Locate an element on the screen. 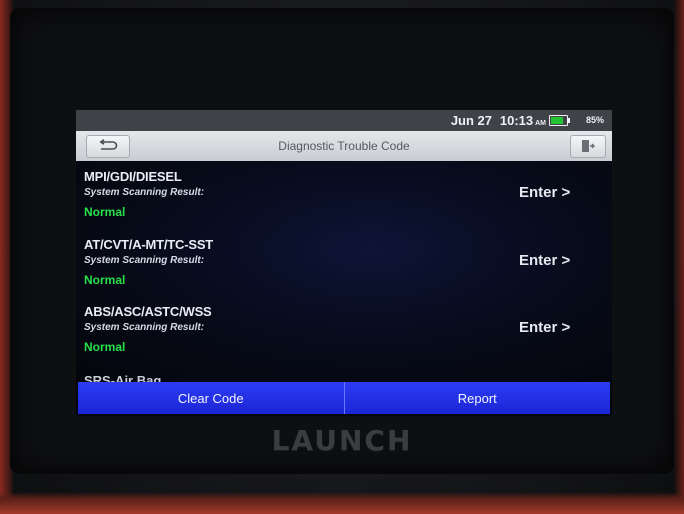 This screenshot has height=514, width=684. exit-door-icon is located at coordinates (588, 146).